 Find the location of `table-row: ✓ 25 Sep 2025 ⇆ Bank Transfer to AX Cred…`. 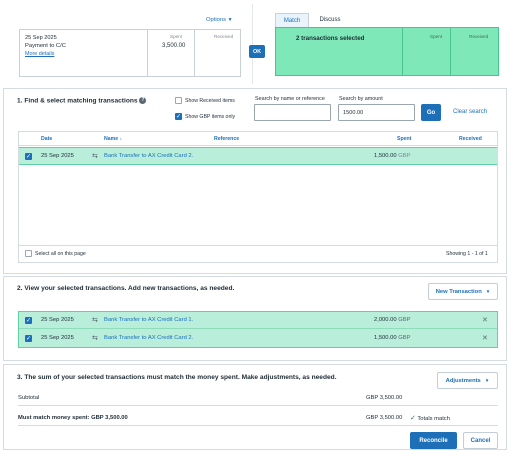

table-row: ✓ 25 Sep 2025 ⇆ Bank Transfer to AX Cred… is located at coordinates (258, 156).